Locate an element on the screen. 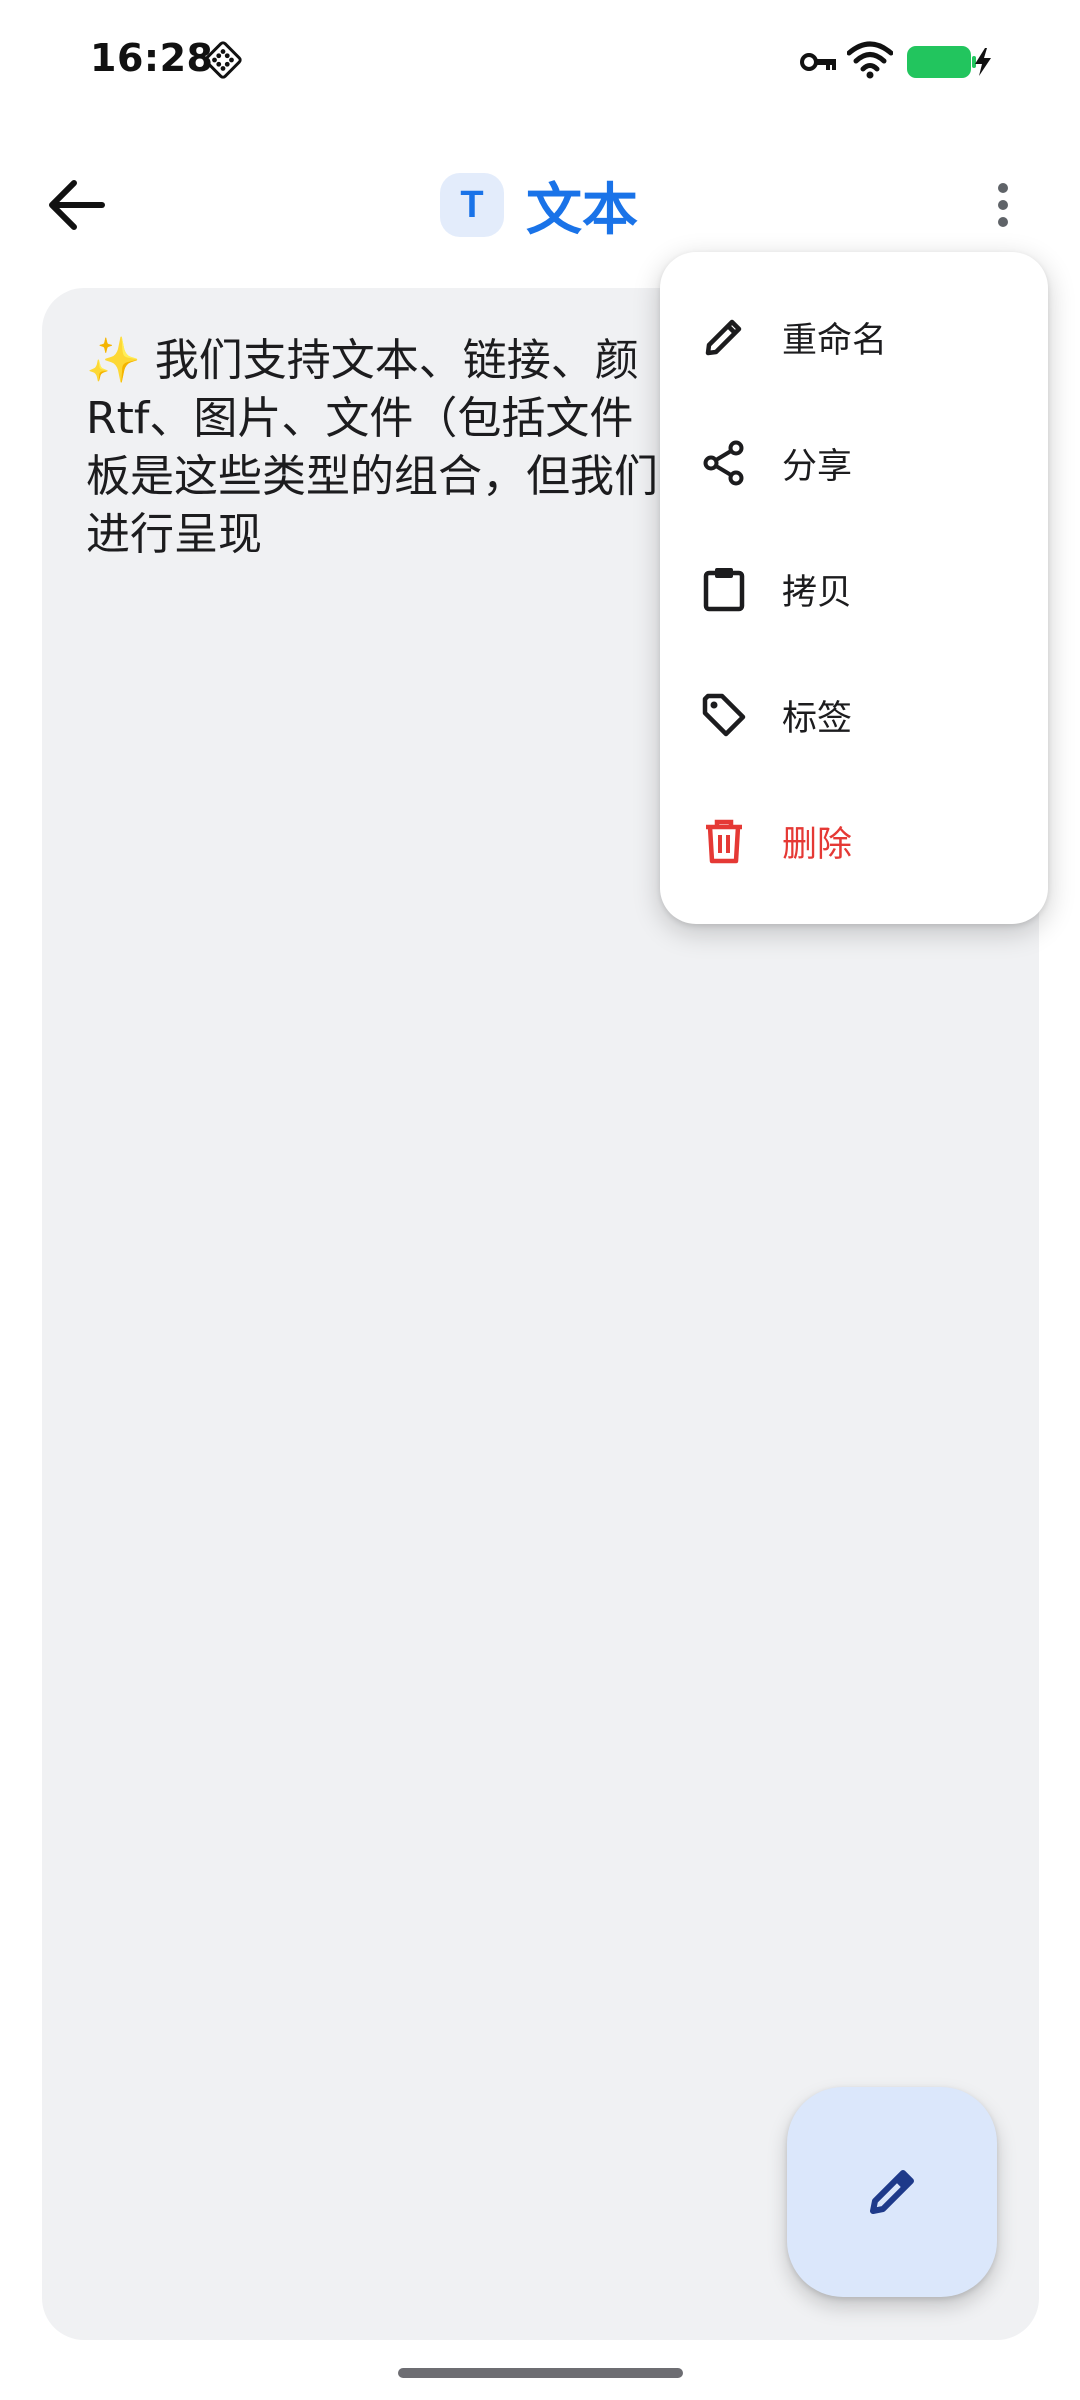  pencil-icon is located at coordinates (724, 337).